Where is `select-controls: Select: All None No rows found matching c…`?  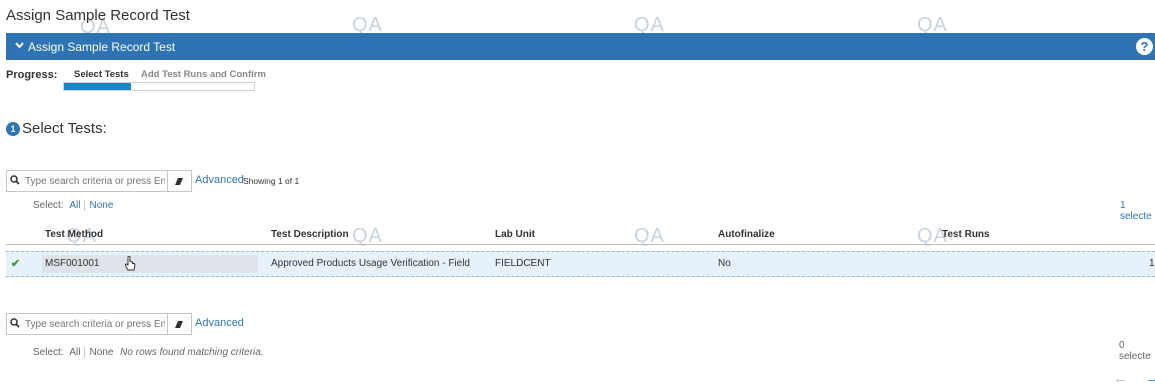
select-controls: Select: All None No rows found matching c… is located at coordinates (148, 352).